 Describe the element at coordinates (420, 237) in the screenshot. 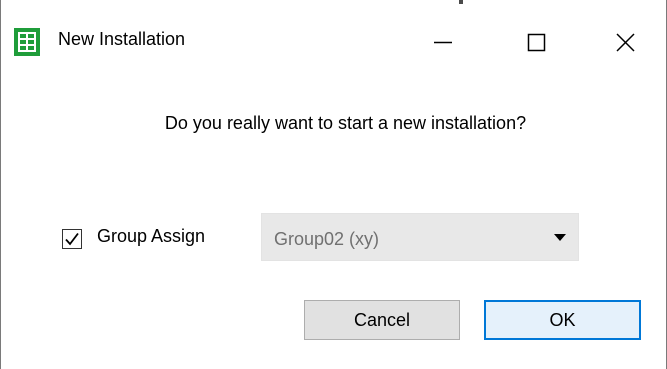

I see `group-select-dropdown: Group02 (xy)` at that location.